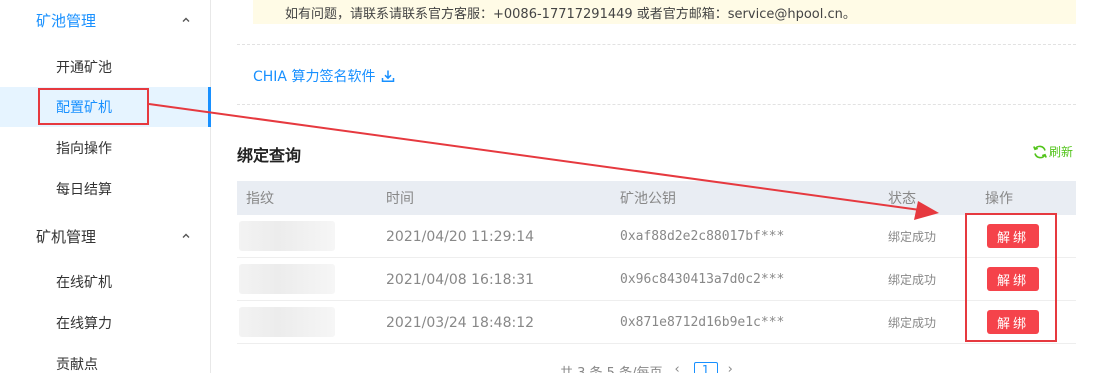 This screenshot has height=373, width=1098. What do you see at coordinates (93, 106) in the screenshot?
I see `annotation-highlight-menu` at bounding box center [93, 106].